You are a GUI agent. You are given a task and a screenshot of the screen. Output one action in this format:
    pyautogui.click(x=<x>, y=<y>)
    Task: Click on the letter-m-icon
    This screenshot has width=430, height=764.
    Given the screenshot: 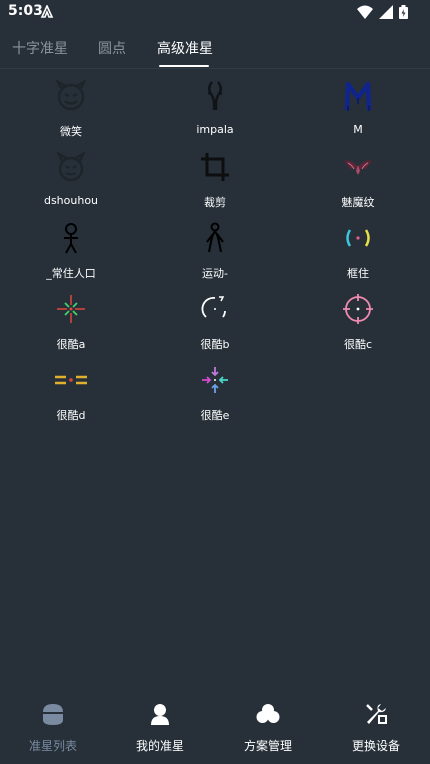 What is the action you would take?
    pyautogui.click(x=358, y=96)
    